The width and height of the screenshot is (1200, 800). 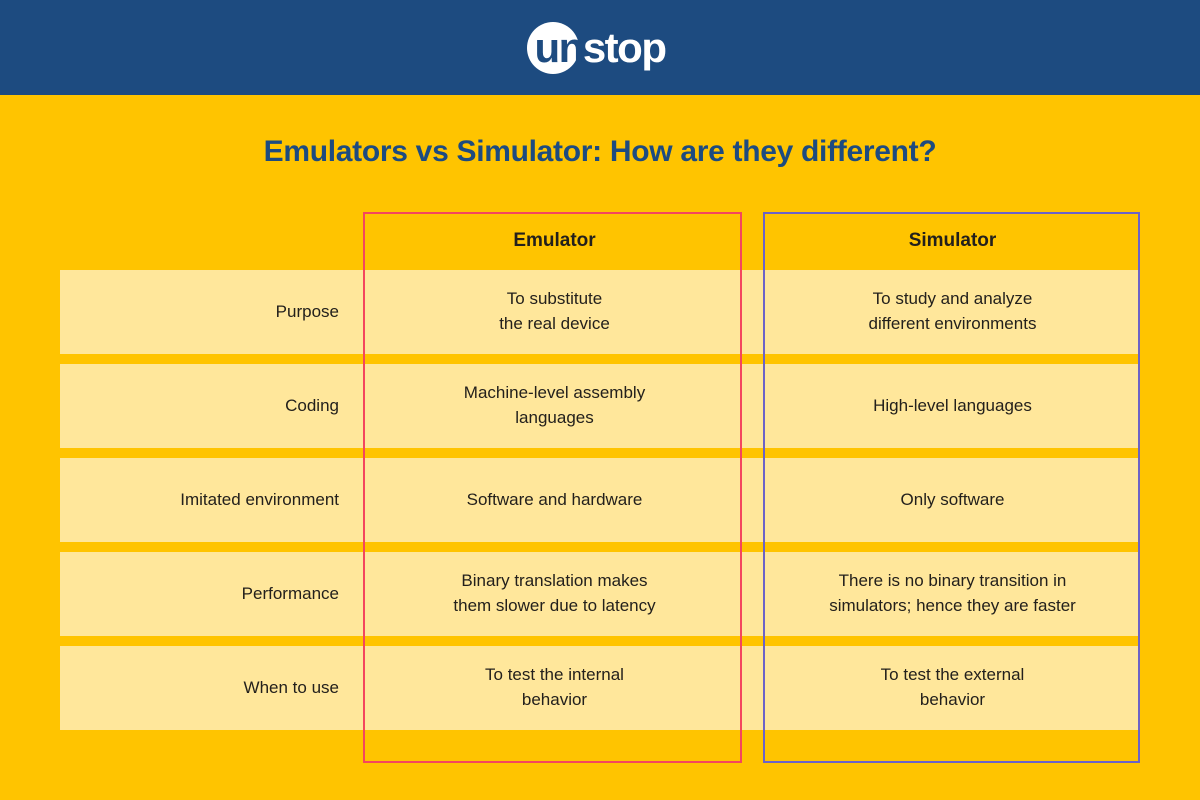 What do you see at coordinates (312, 405) in the screenshot?
I see `row-attribute-label: Coding` at bounding box center [312, 405].